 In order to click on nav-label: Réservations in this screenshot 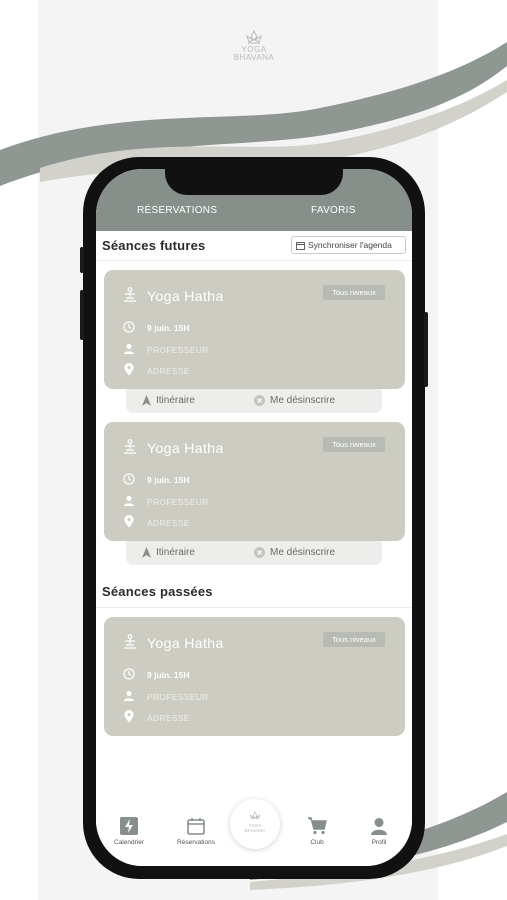, I will do `click(196, 842)`.